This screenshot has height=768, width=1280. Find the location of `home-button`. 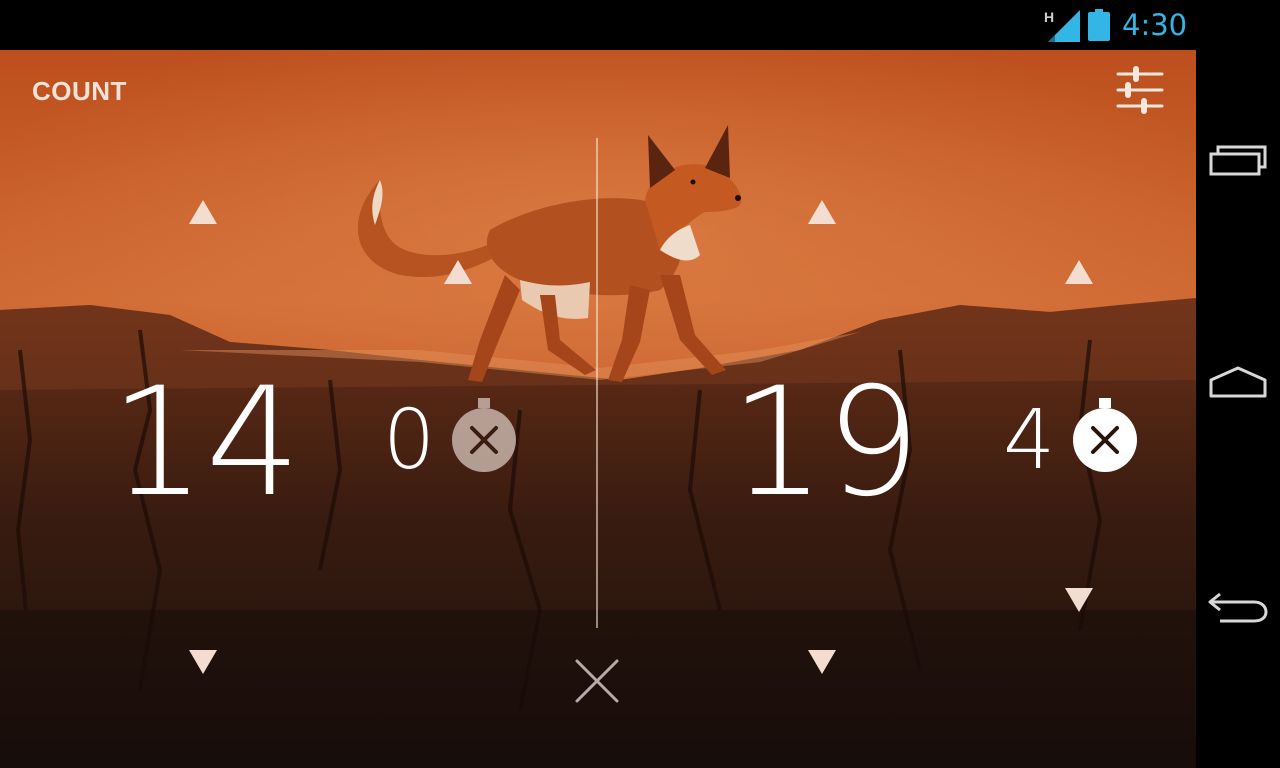

home-button is located at coordinates (1238, 382).